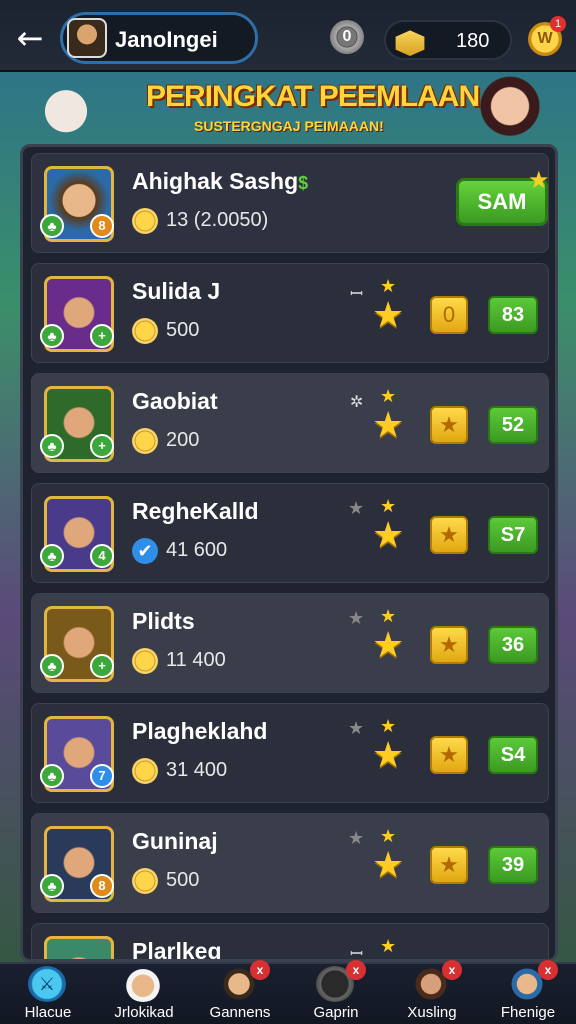 The width and height of the screenshot is (576, 1024). What do you see at coordinates (290, 753) in the screenshot?
I see `leaderboard-row: ♣ 7 Plagheklahd 31 400 ★ ★ ★ ★ S4` at bounding box center [290, 753].